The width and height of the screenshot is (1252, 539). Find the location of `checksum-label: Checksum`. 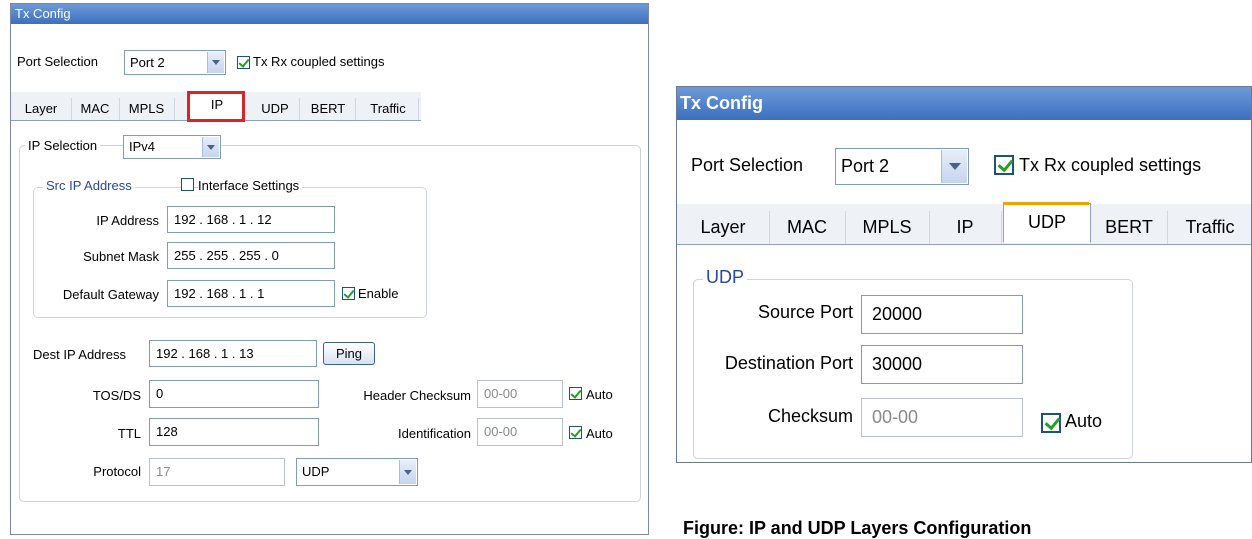

checksum-label: Checksum is located at coordinates (810, 416).